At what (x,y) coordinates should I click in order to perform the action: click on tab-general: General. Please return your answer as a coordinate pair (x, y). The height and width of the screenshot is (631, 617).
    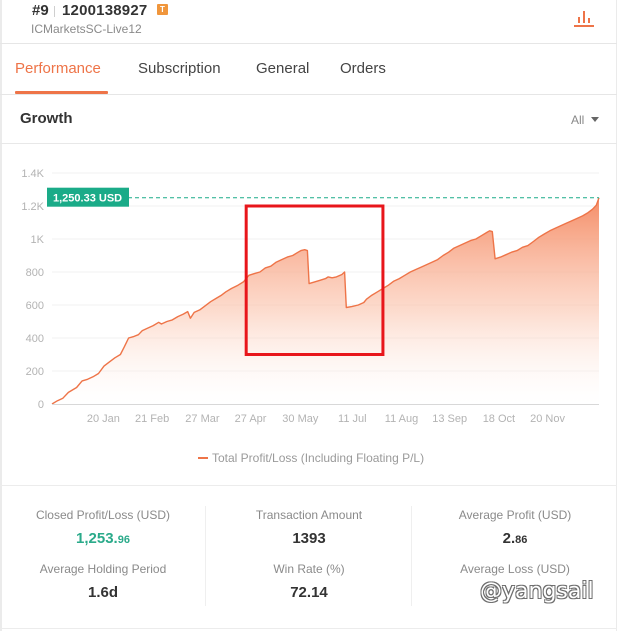
    Looking at the image, I should click on (282, 68).